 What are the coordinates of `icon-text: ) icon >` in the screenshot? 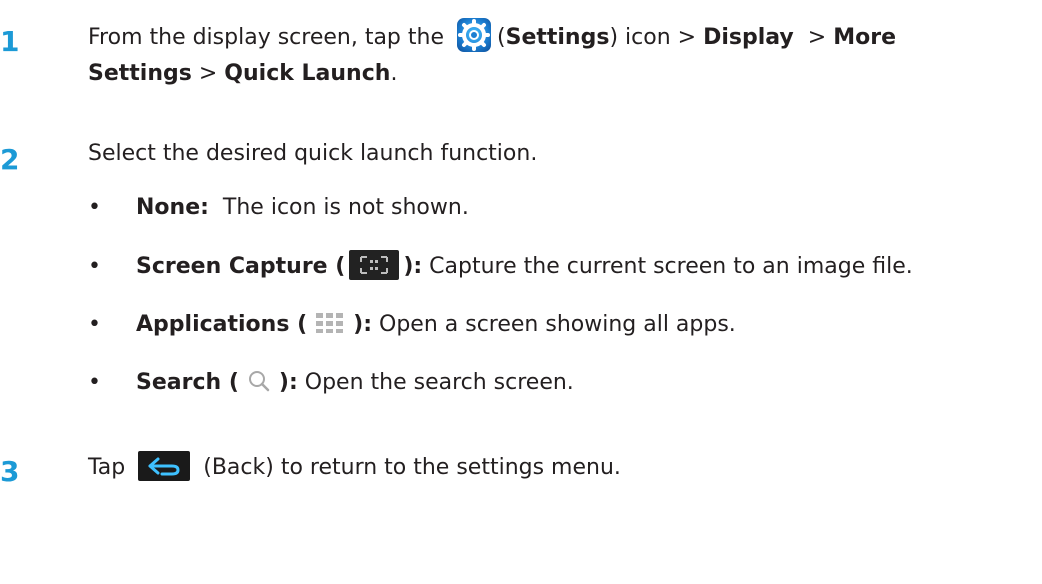 It's located at (653, 37).